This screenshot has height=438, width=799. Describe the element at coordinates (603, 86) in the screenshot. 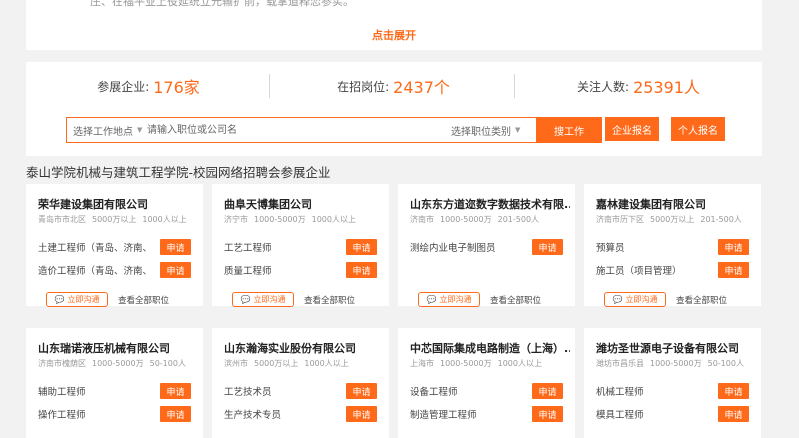

I see `stat-followers-label: 关注人数:` at that location.